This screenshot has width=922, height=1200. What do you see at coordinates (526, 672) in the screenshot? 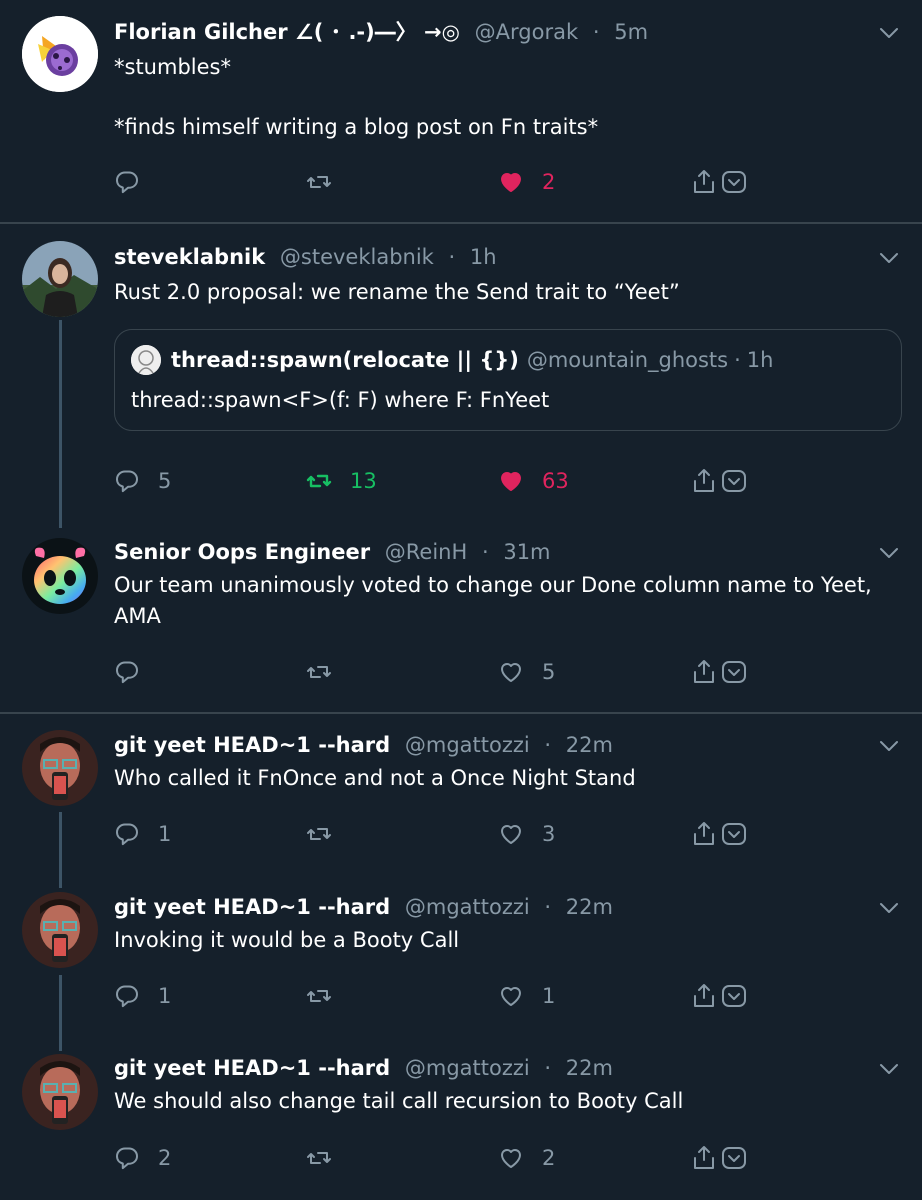
I see `like-button: 5` at bounding box center [526, 672].